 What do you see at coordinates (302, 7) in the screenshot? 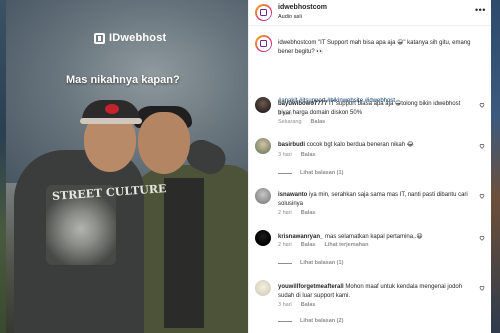
I see `author-username: idwebhostcom` at bounding box center [302, 7].